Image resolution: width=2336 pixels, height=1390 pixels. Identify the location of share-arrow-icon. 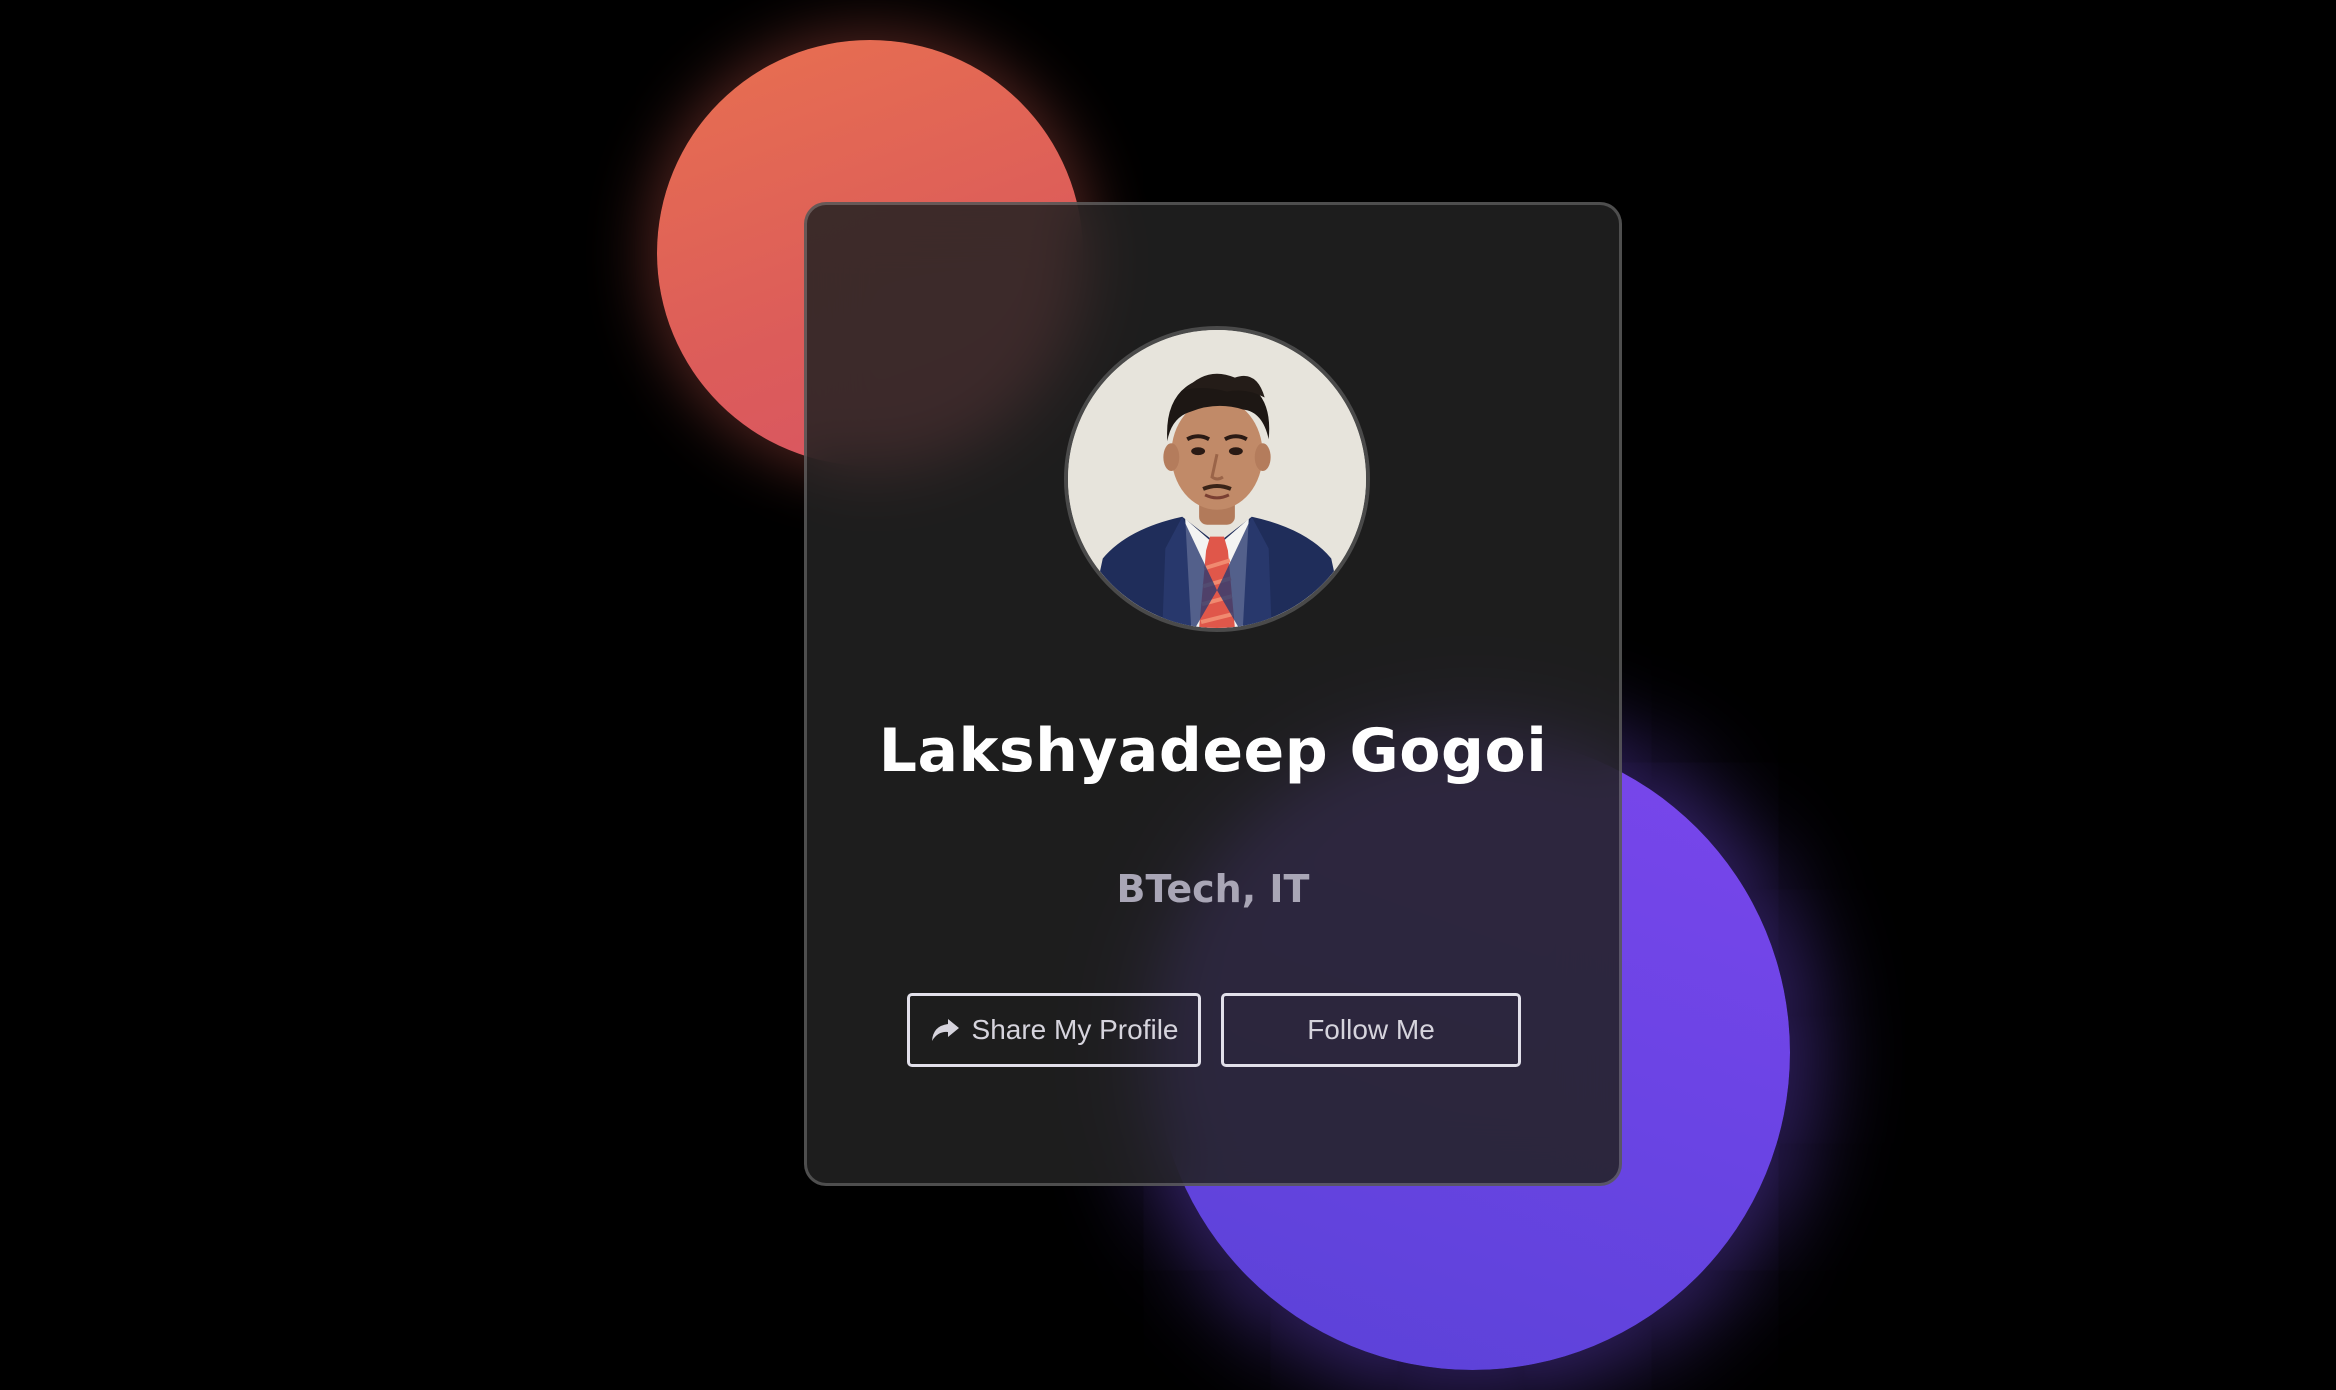
(945, 1030).